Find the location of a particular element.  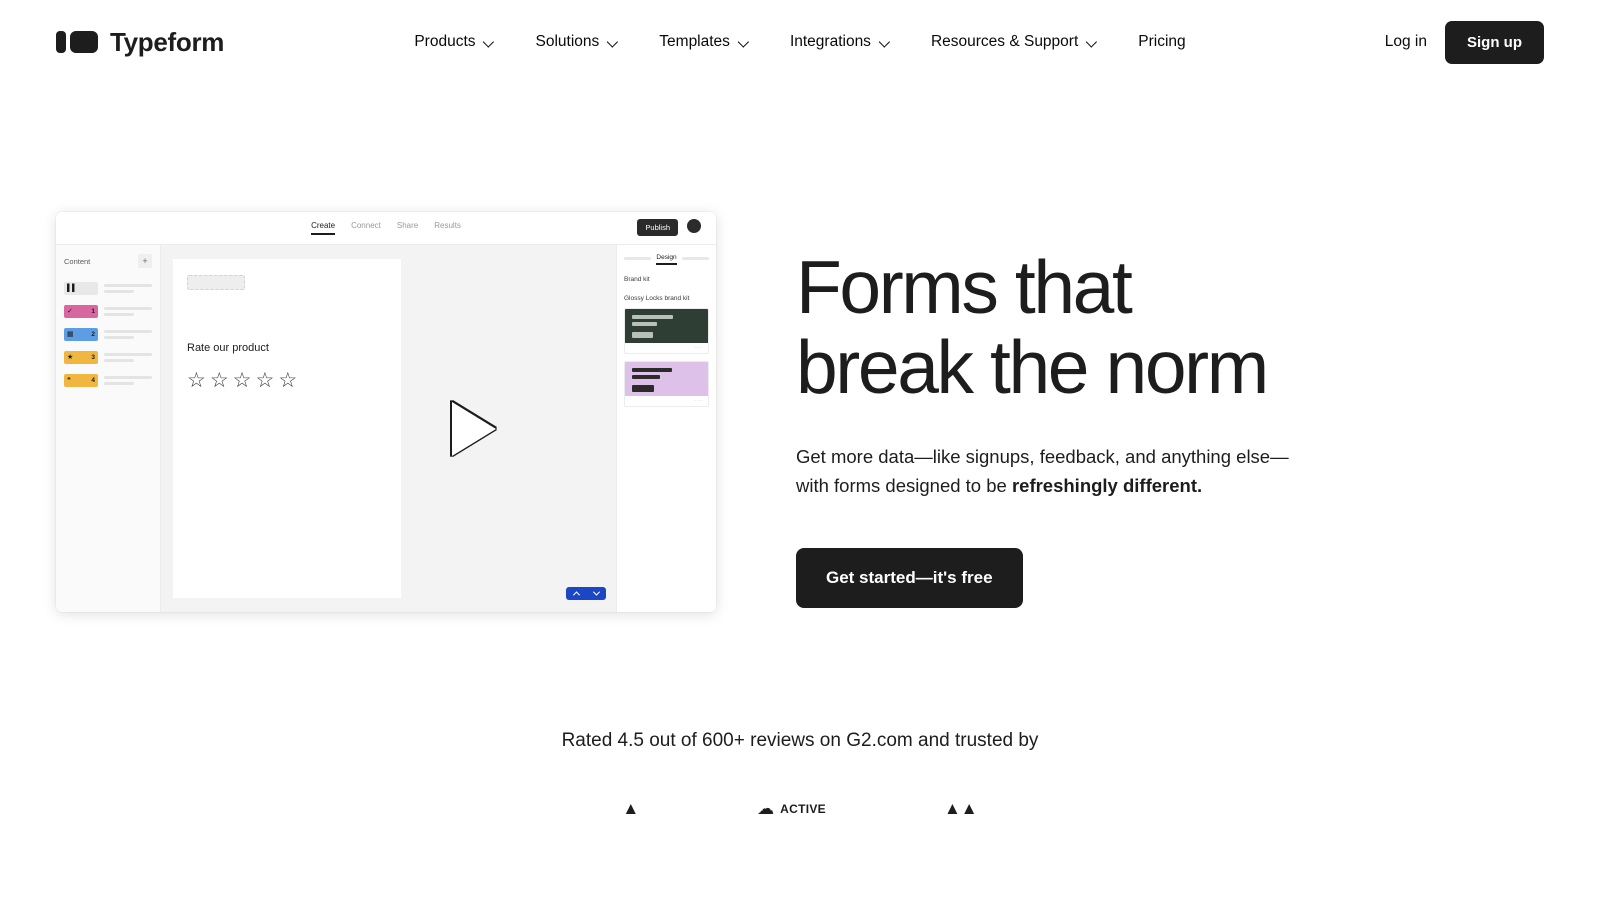

mockup-topbar: Create Connect Share Results Publish is located at coordinates (386, 228).